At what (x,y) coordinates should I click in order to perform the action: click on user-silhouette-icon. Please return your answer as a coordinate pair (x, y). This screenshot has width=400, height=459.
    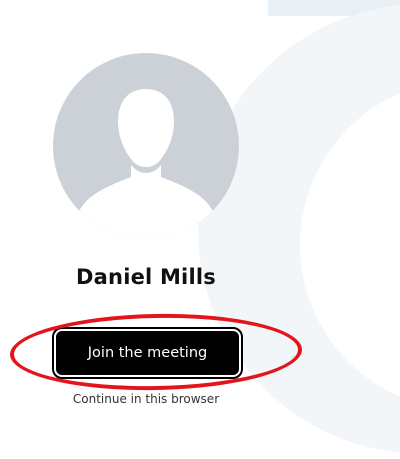
    Looking at the image, I should click on (146, 164).